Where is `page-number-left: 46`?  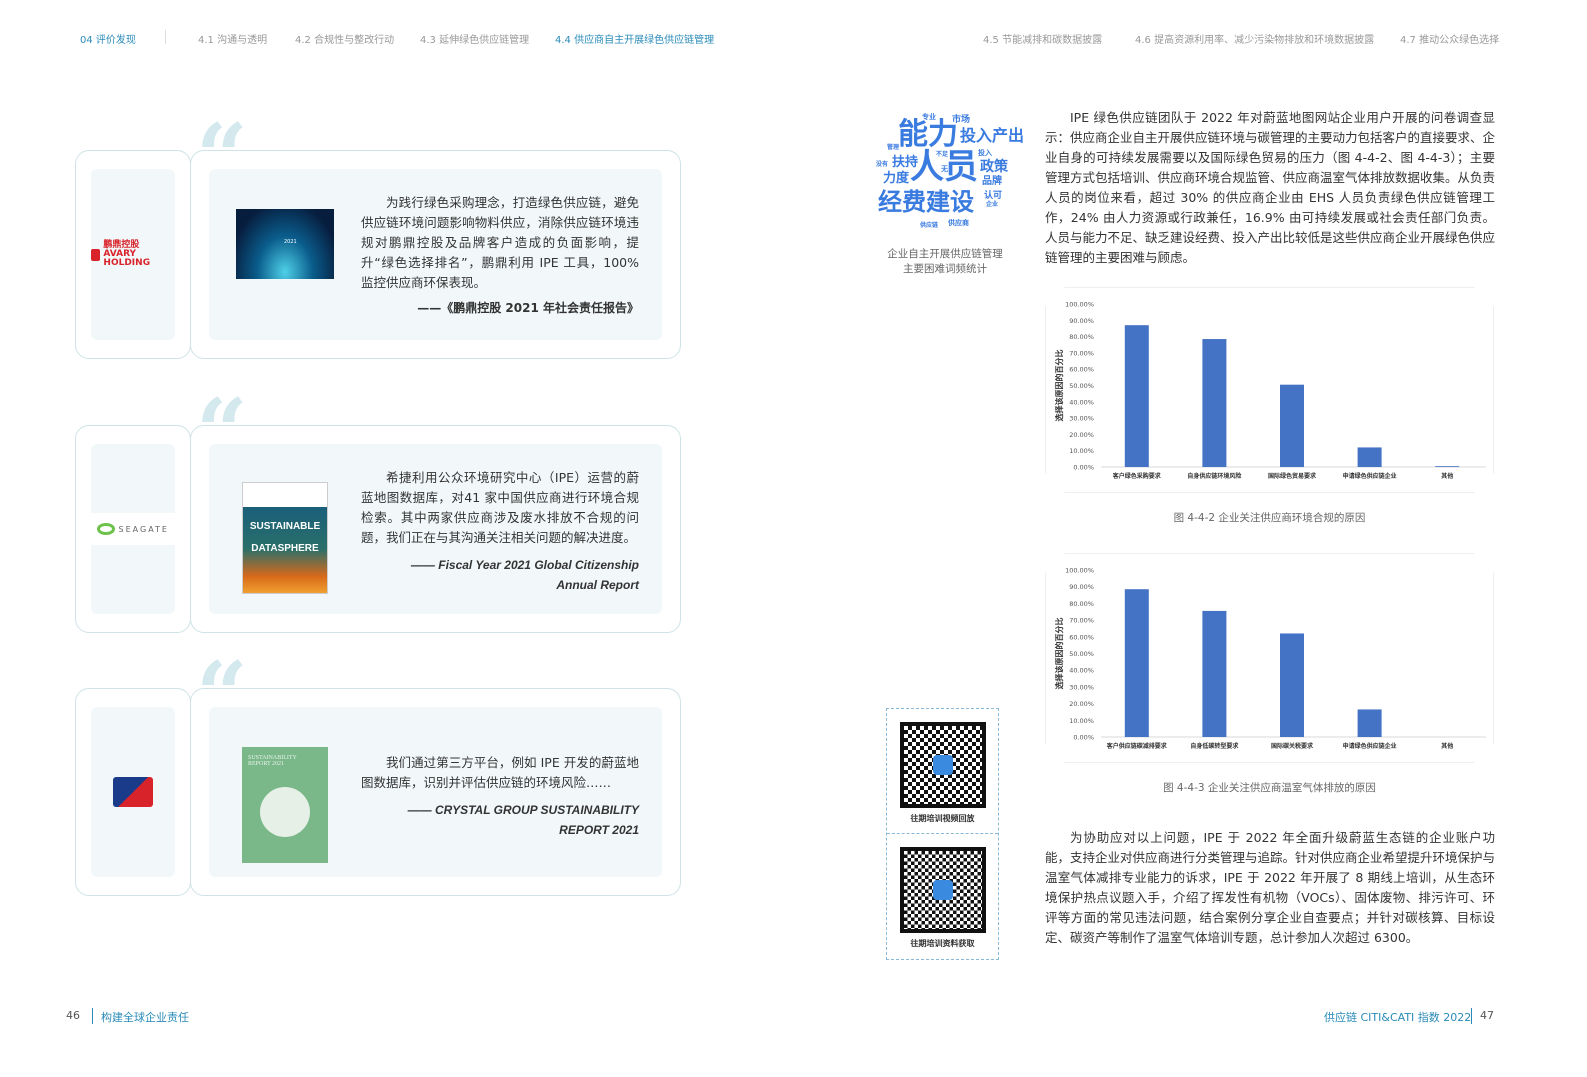
page-number-left: 46 is located at coordinates (73, 1015).